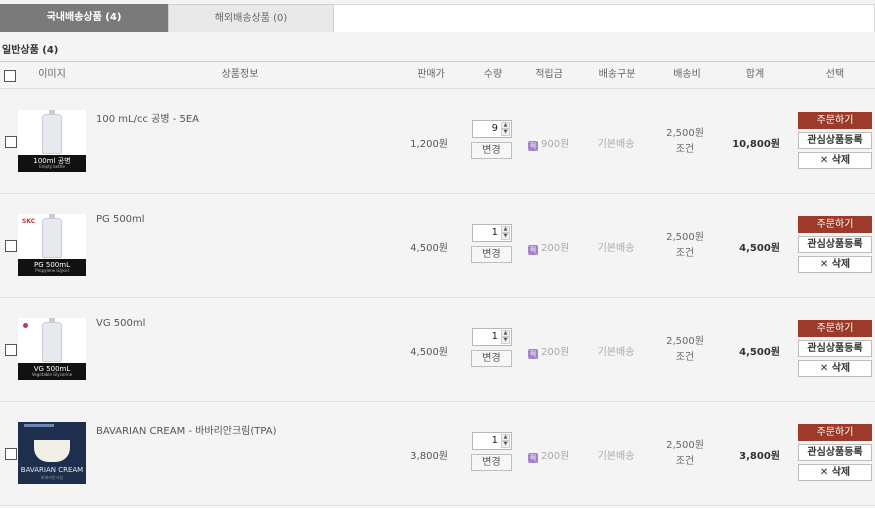 This screenshot has height=508, width=875. Describe the element at coordinates (604, 18) in the screenshot. I see `tab-bar-filler` at that location.